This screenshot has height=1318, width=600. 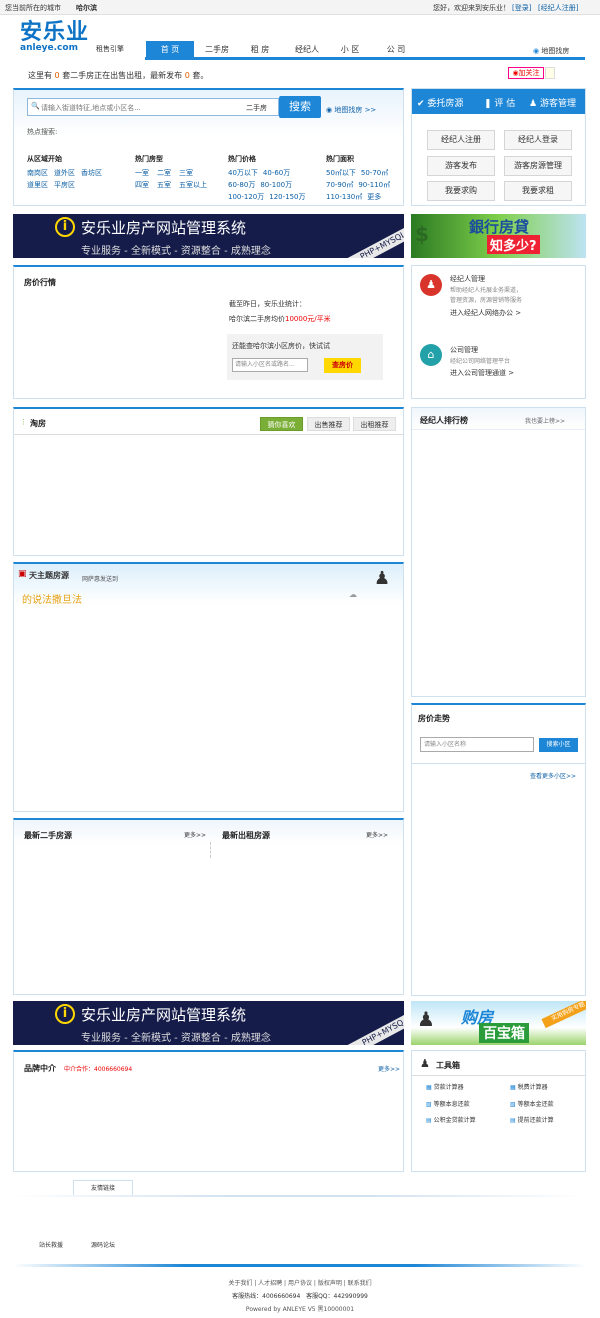 What do you see at coordinates (153, 107) in the screenshot?
I see `search-input: 🔍 请输入街道特征,地点或小区名... 二手房` at bounding box center [153, 107].